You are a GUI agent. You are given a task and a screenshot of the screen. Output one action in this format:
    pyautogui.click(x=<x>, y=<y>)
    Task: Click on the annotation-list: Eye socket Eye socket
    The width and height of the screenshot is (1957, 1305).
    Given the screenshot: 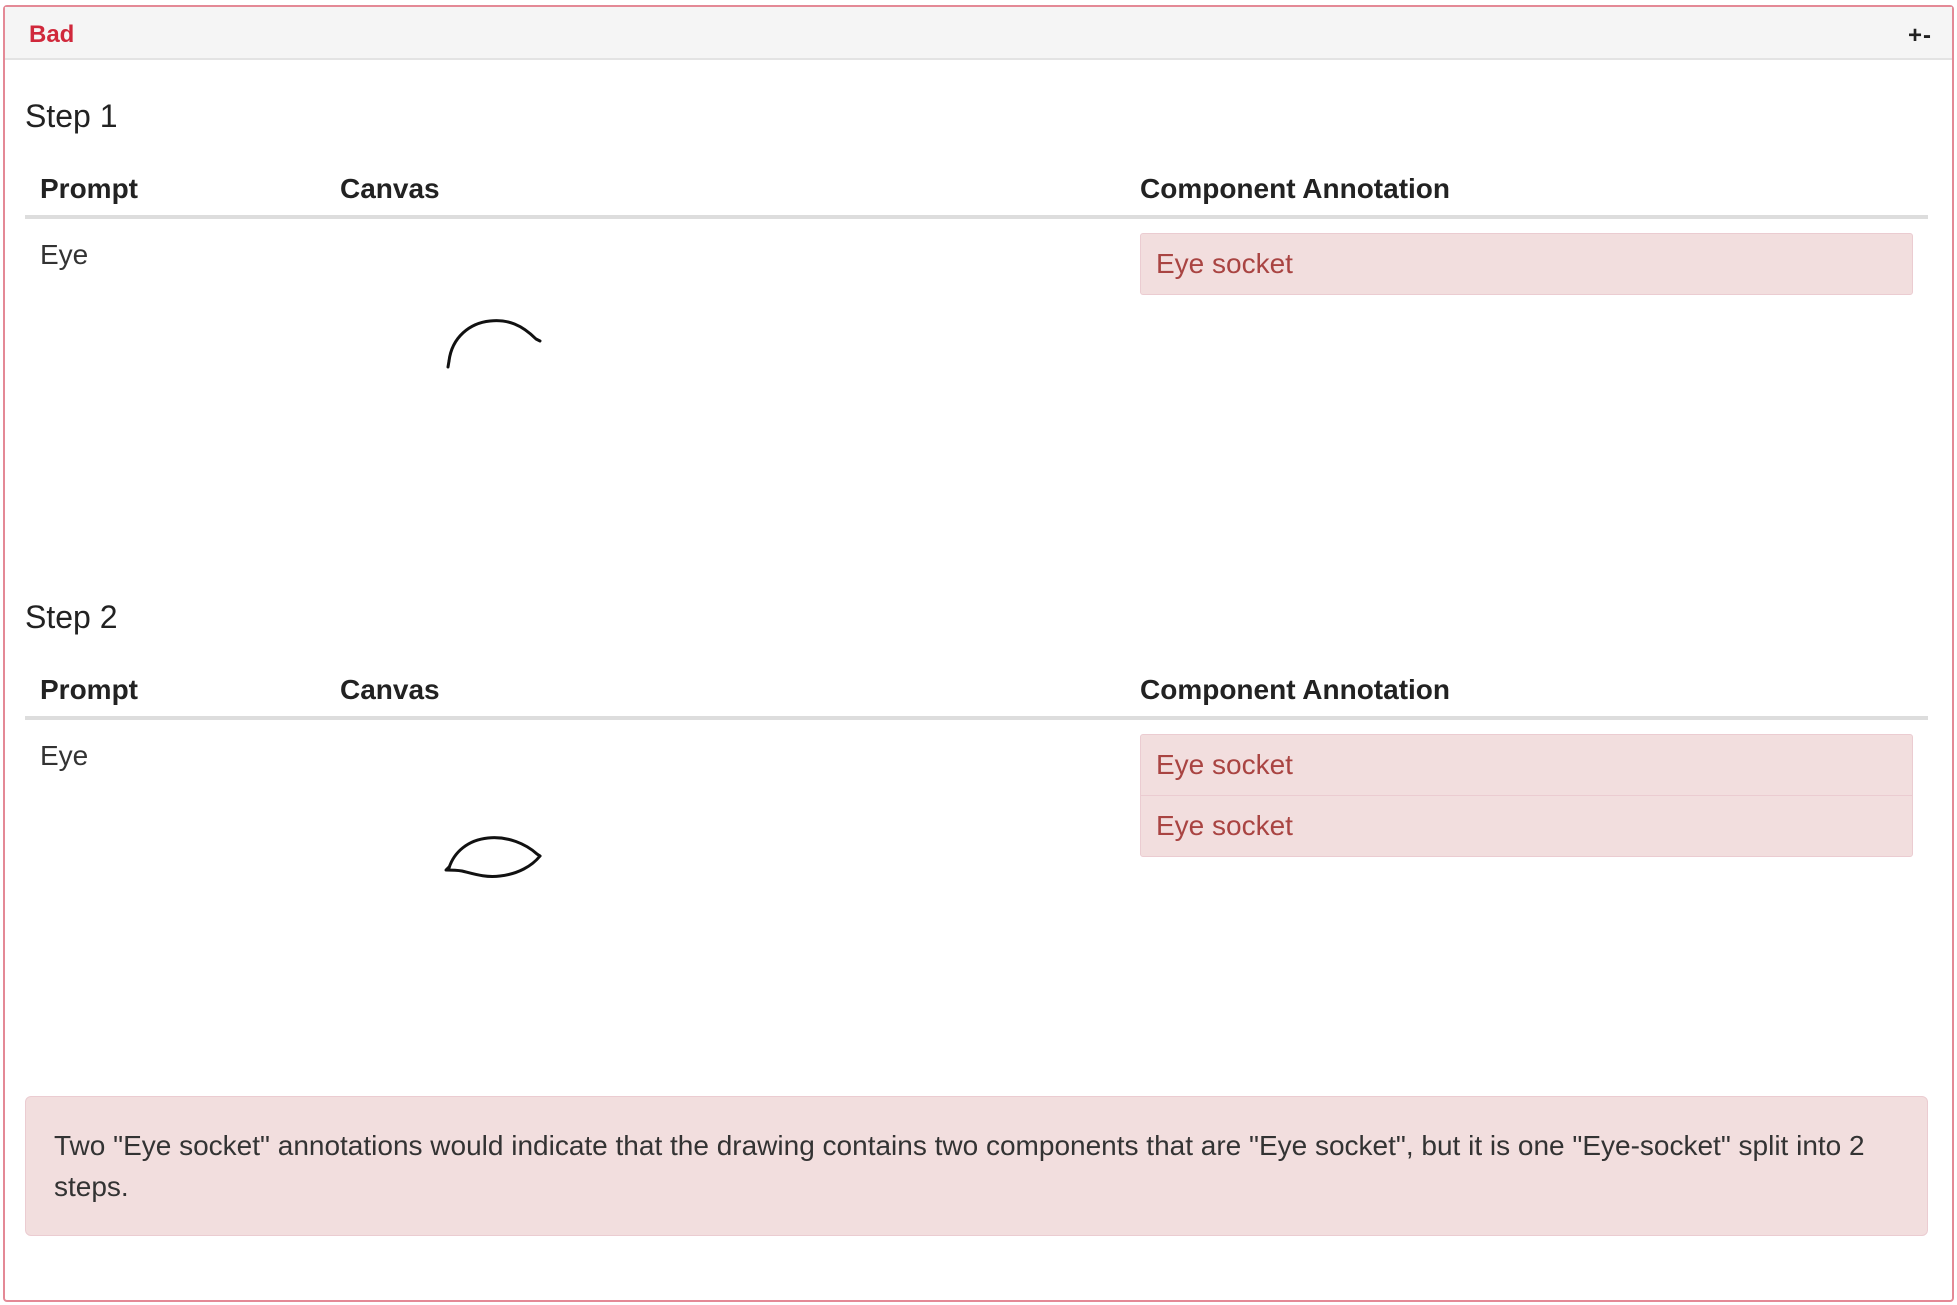 What is the action you would take?
    pyautogui.click(x=1526, y=795)
    